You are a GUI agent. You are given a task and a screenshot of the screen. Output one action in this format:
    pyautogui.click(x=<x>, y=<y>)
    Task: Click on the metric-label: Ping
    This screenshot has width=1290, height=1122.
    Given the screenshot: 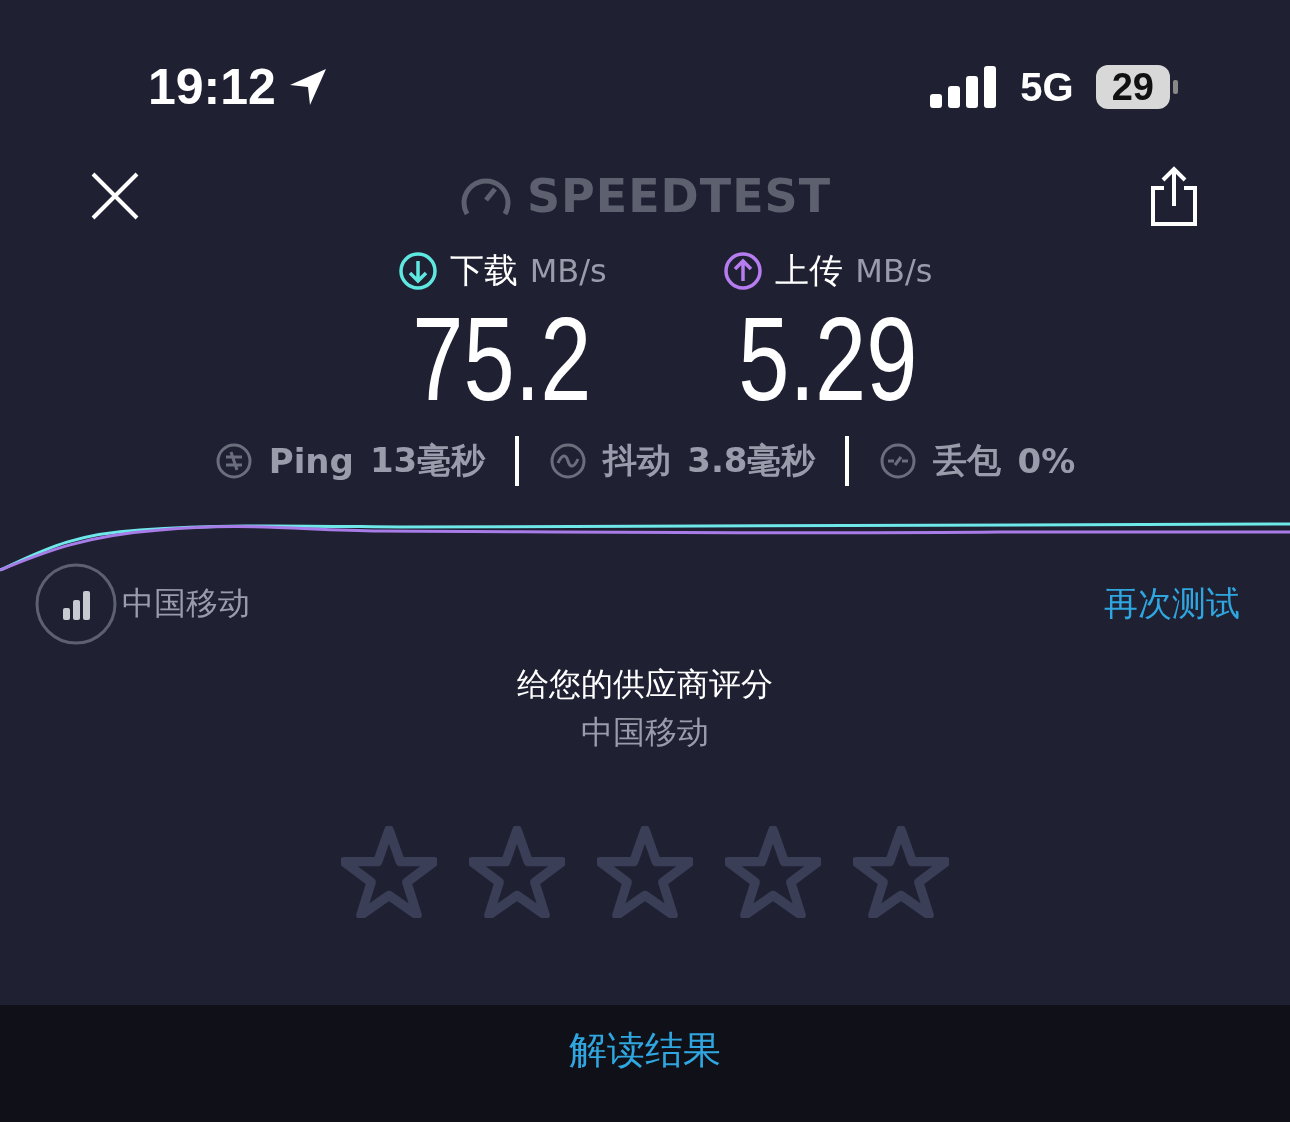 What is the action you would take?
    pyautogui.click(x=311, y=461)
    